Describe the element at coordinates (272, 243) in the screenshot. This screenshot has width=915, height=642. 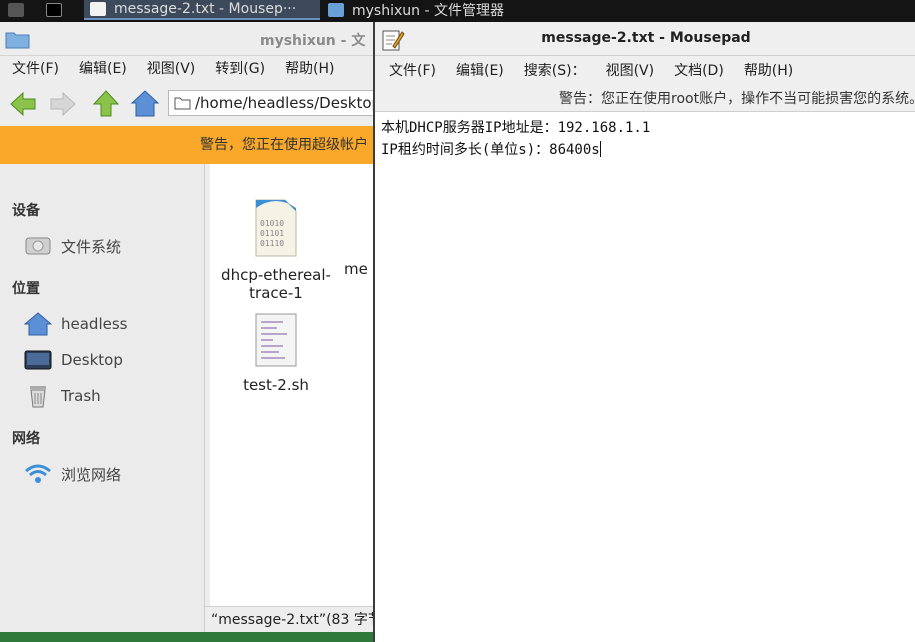
I see `svg-text: 01110` at that location.